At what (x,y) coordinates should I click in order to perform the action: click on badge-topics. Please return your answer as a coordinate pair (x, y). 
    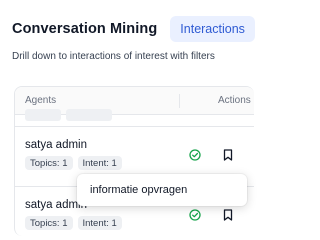
    Looking at the image, I should click on (43, 115).